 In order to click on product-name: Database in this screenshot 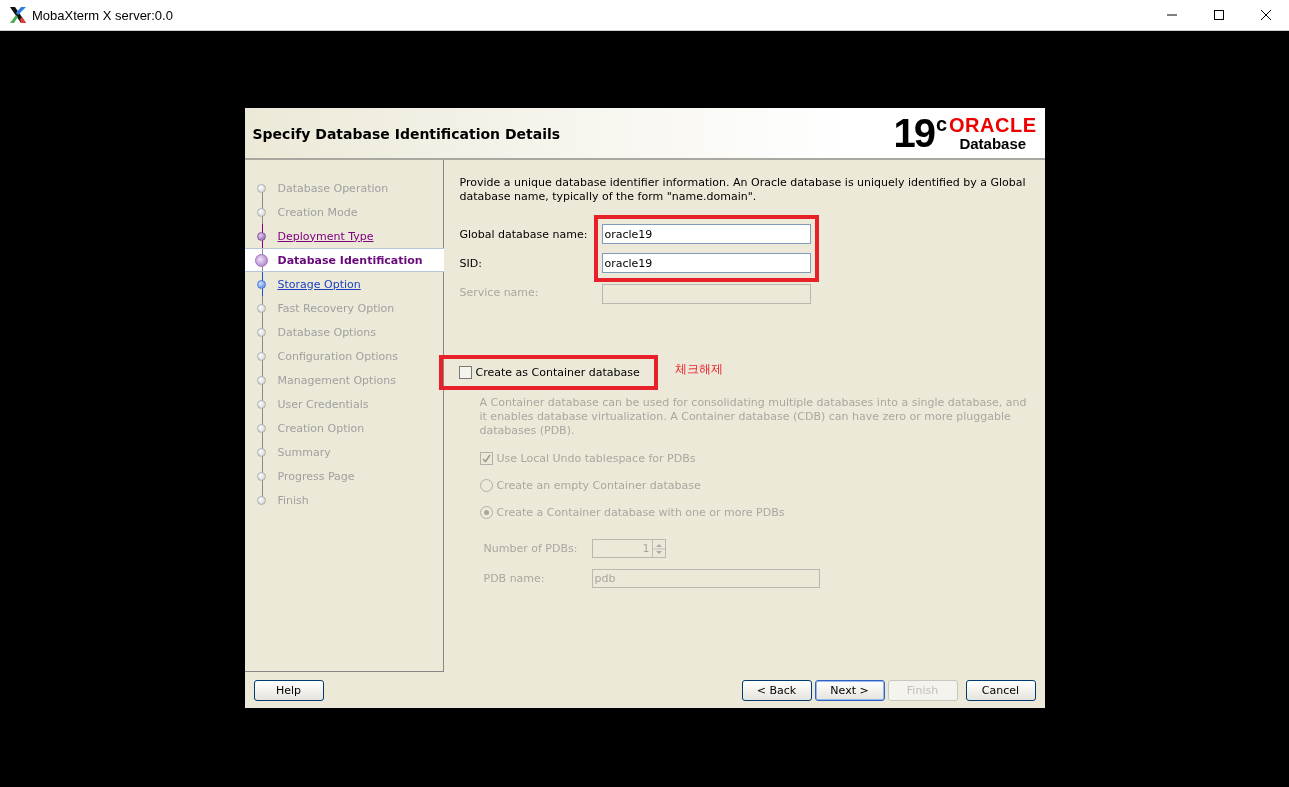, I will do `click(993, 143)`.